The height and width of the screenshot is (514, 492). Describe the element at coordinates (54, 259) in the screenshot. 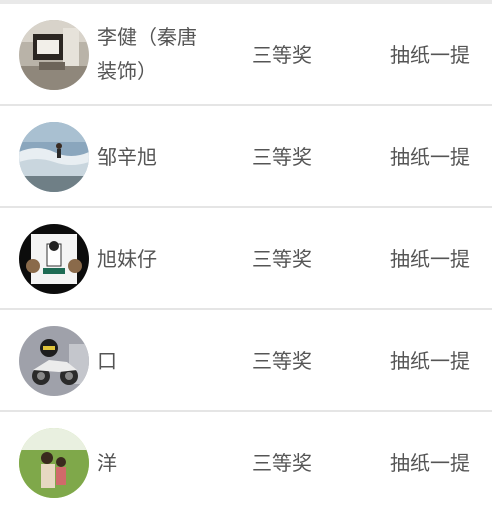

I see `cartoon-figures-avatar-icon` at that location.